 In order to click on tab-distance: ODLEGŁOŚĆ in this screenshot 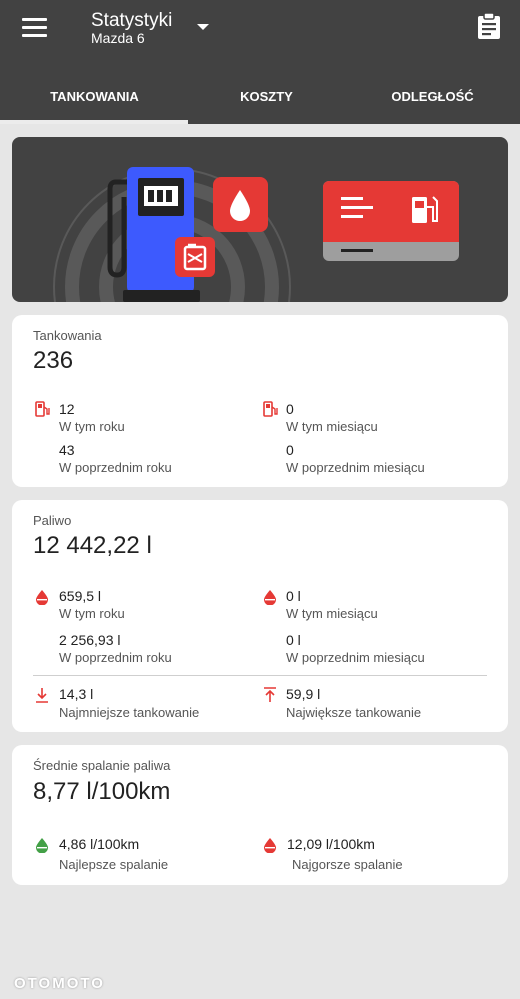, I will do `click(432, 102)`.